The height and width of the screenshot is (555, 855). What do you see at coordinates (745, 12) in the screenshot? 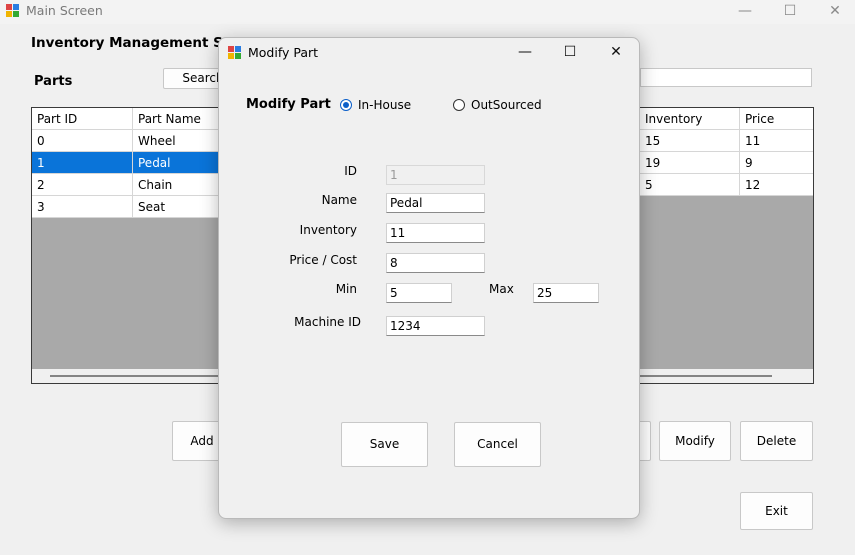
I see `minimize-button: —` at bounding box center [745, 12].